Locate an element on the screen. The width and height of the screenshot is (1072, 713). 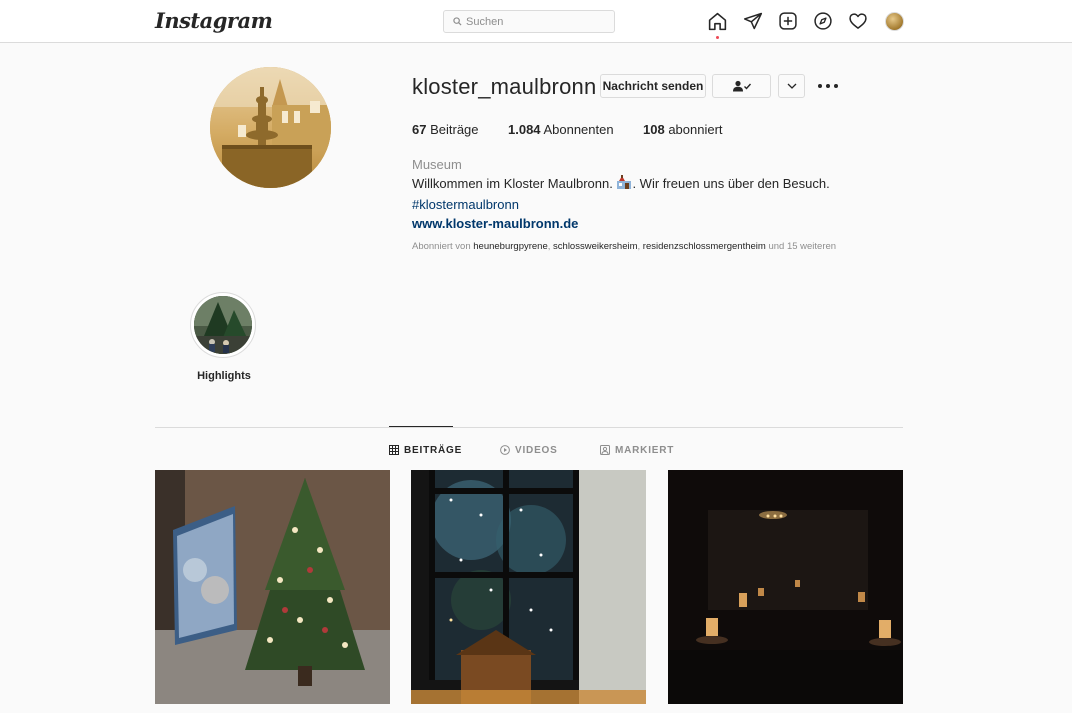
send-message-button: Nachricht senden is located at coordinates (653, 86).